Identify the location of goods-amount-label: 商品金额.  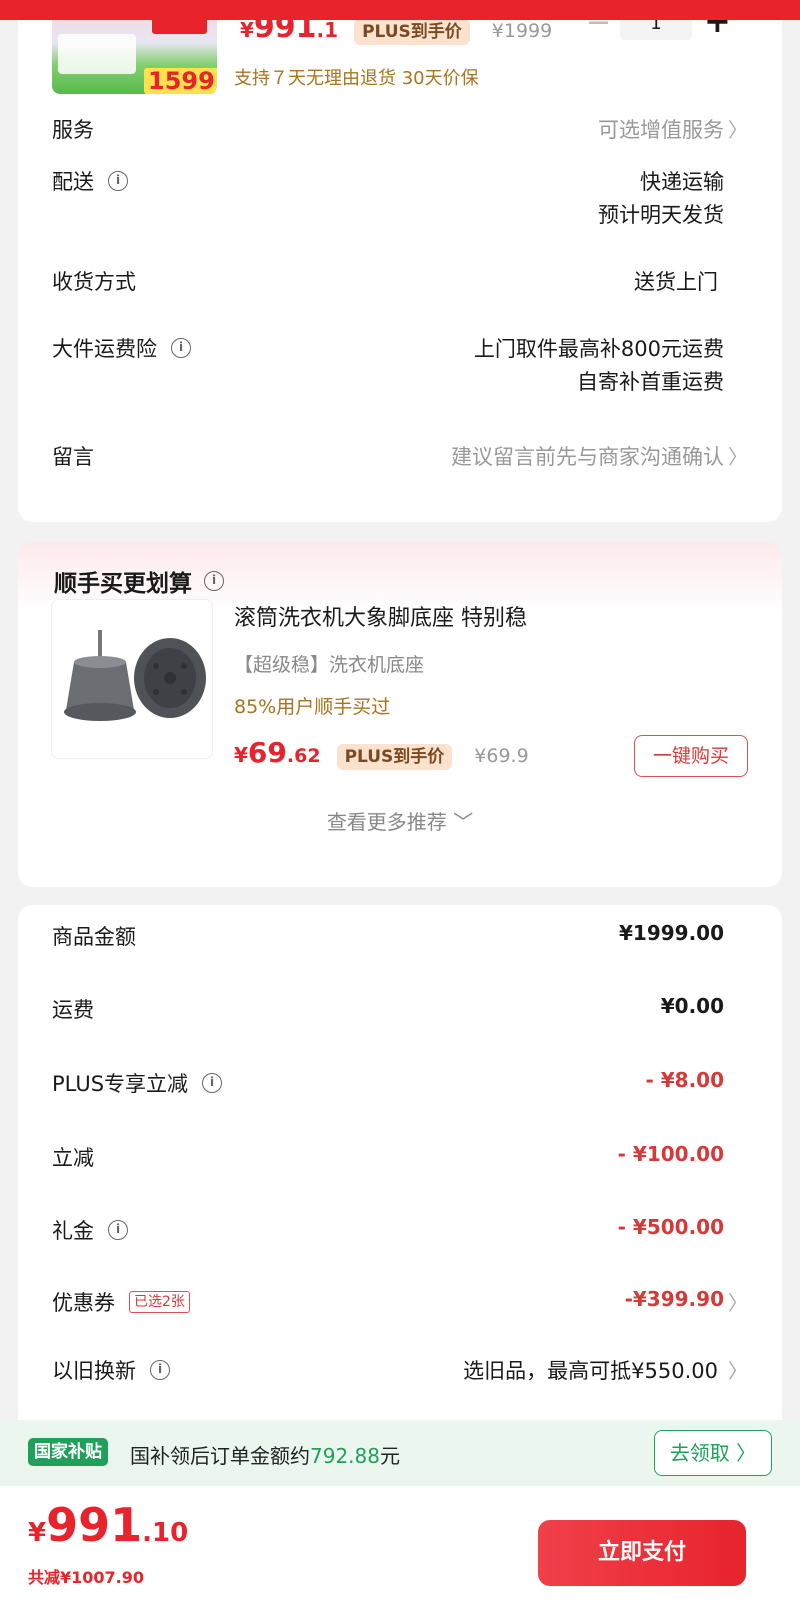
(94, 937).